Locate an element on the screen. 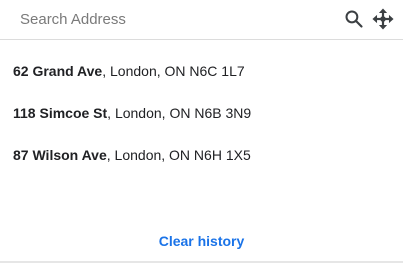  move-arrows-icon is located at coordinates (383, 19).